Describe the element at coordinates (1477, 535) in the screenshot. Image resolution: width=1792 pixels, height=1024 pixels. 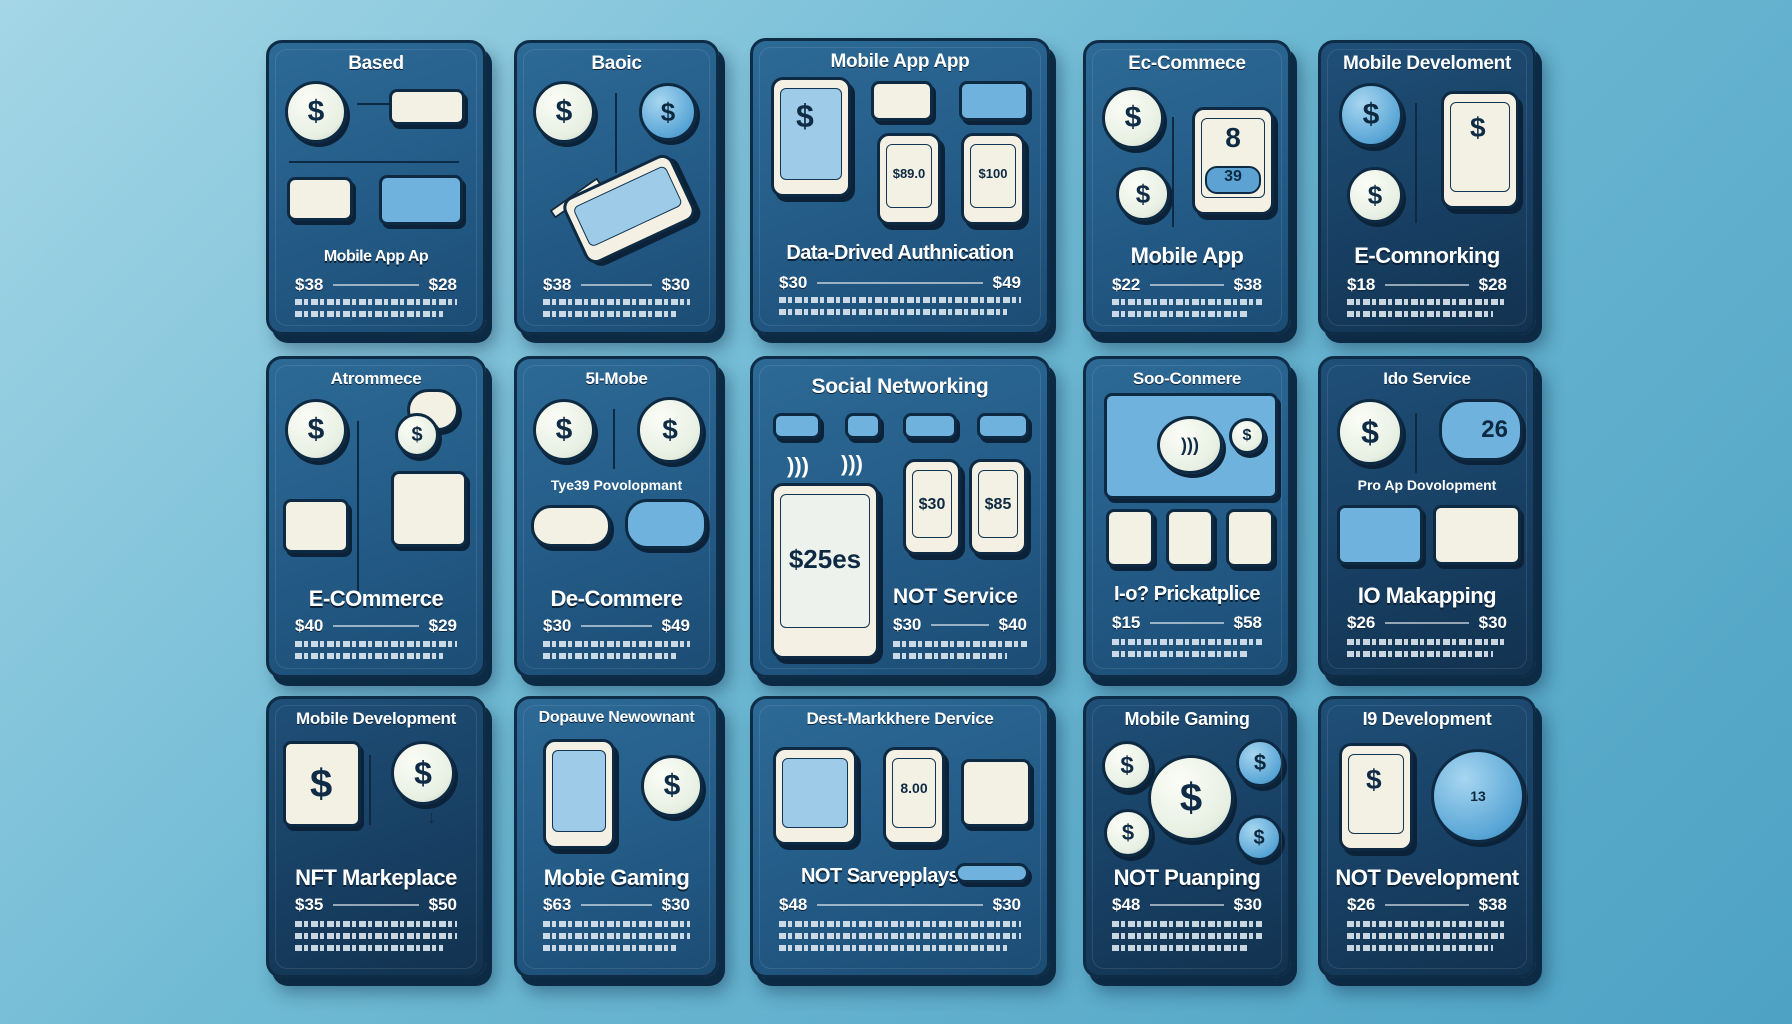
I see `calendar-icon` at that location.